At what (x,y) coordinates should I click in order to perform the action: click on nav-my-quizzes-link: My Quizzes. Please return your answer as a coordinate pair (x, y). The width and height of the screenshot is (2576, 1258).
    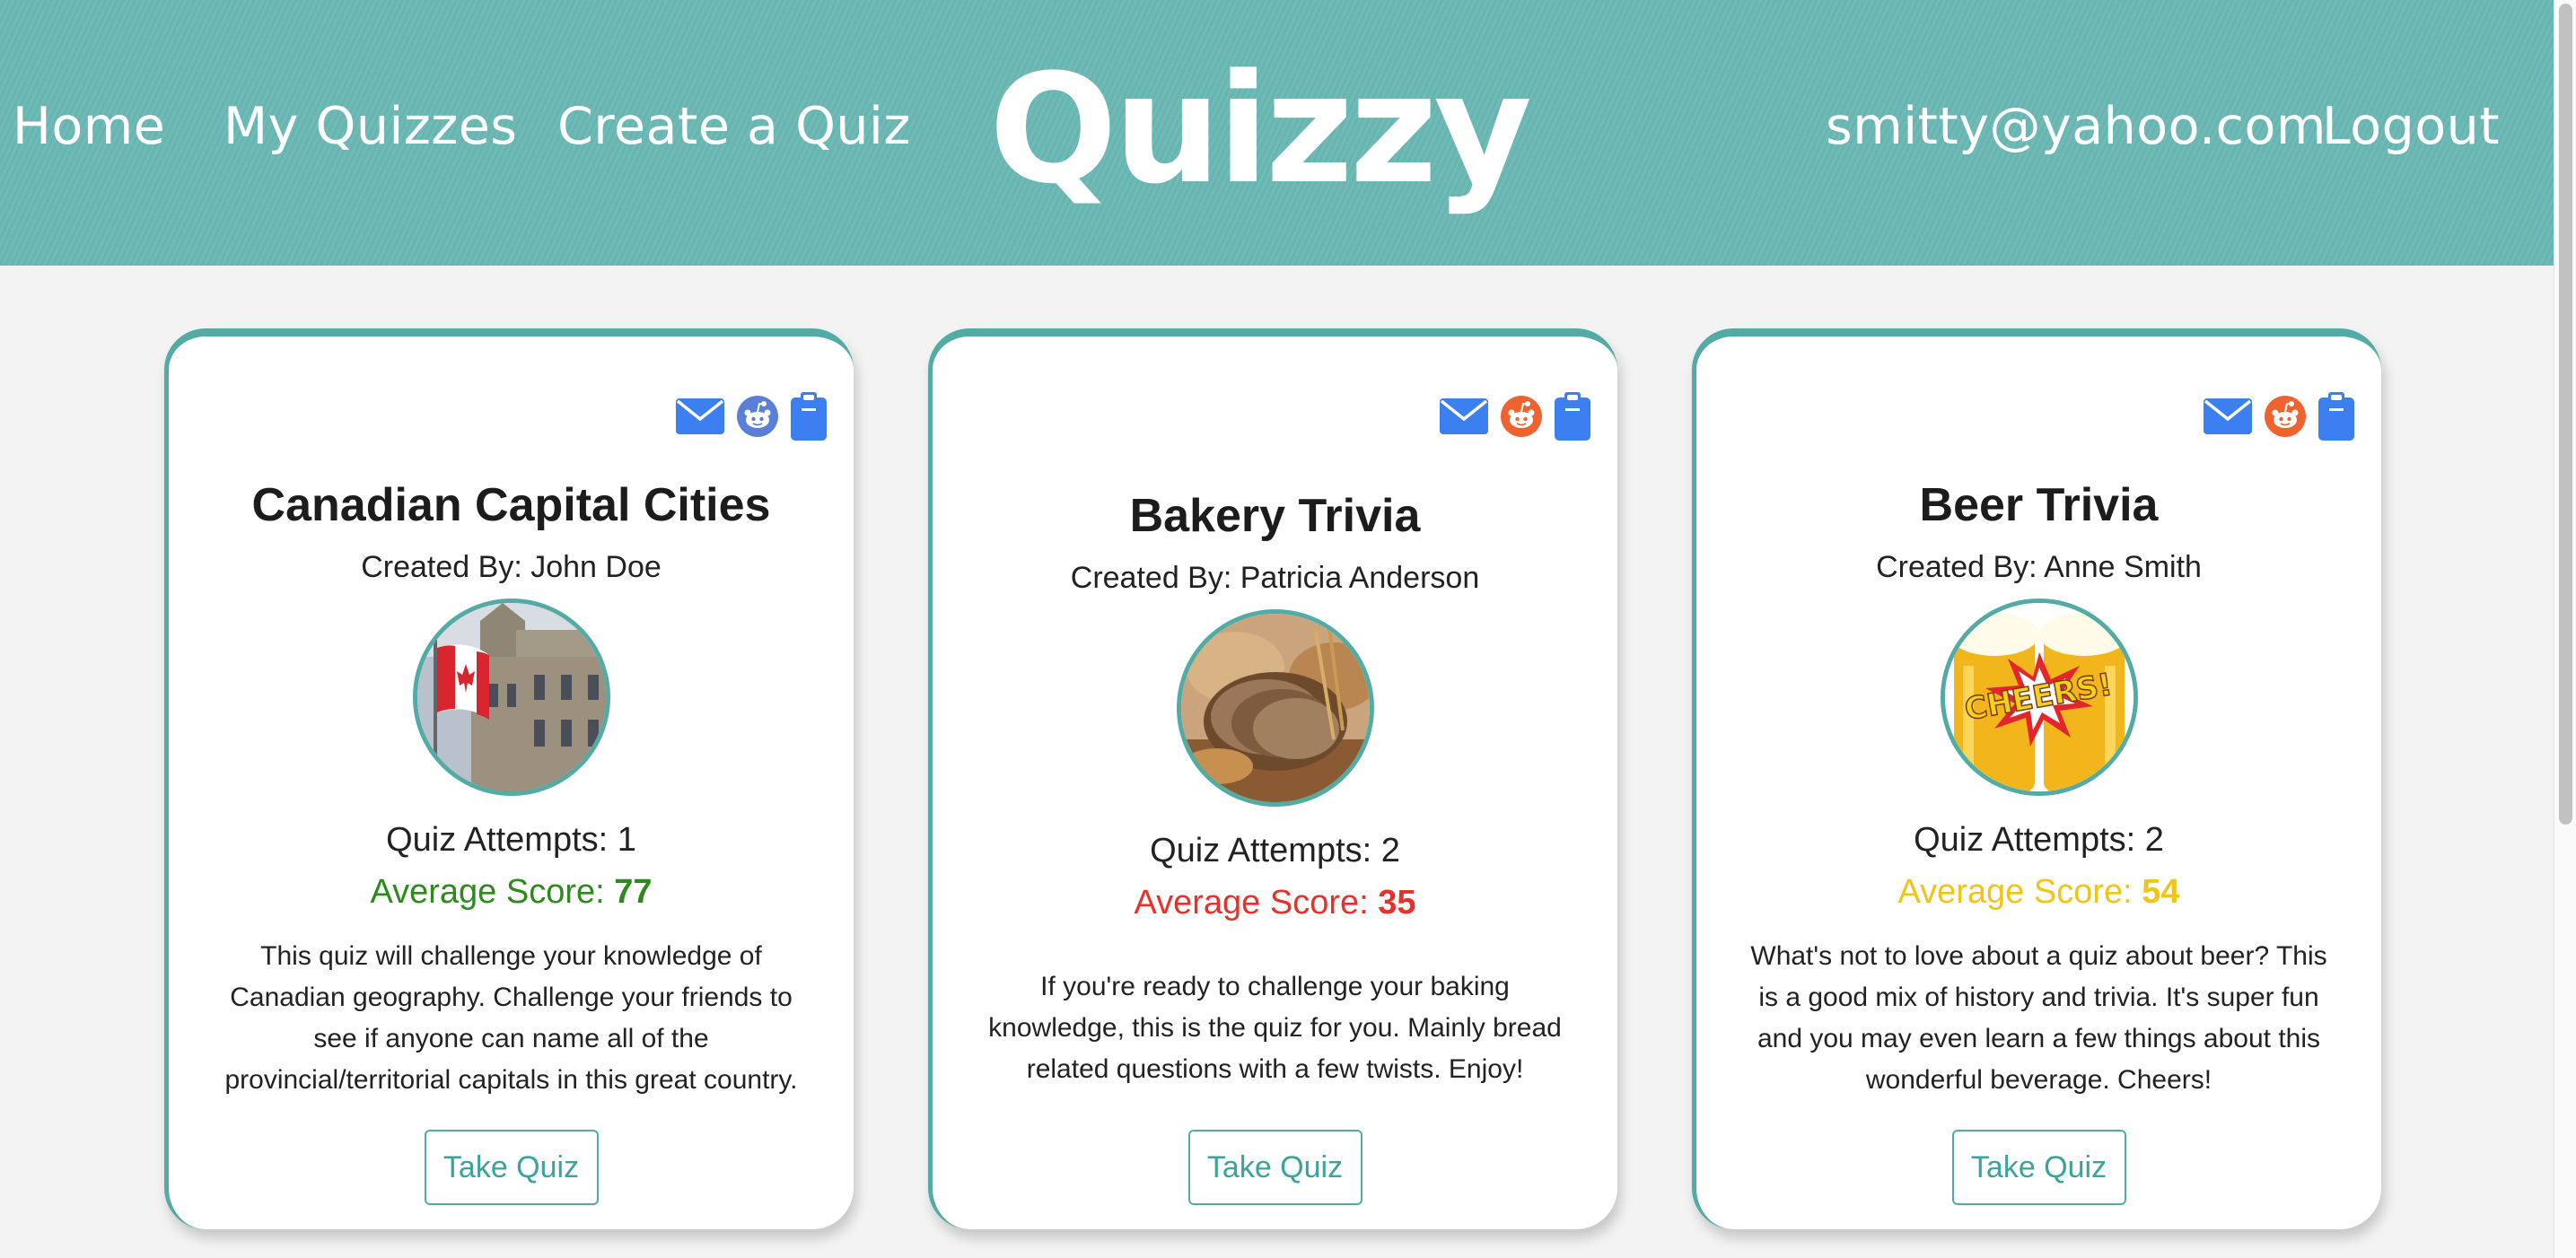
    Looking at the image, I should click on (370, 127).